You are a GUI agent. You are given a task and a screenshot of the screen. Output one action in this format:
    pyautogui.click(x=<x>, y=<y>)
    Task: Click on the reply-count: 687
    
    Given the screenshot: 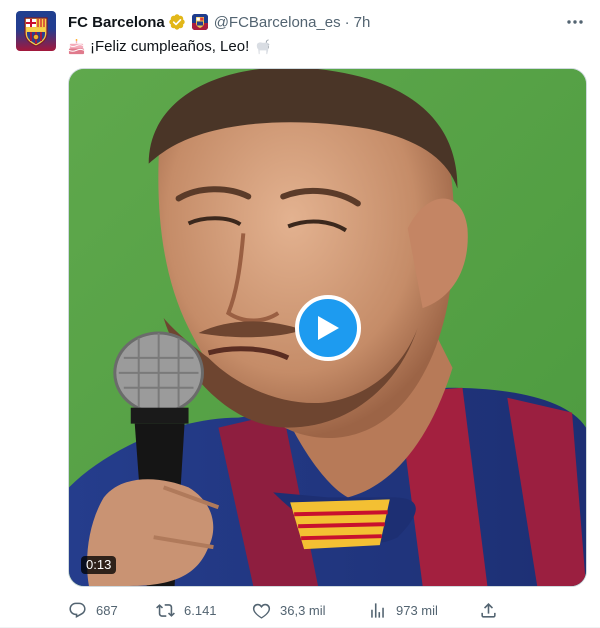 What is the action you would take?
    pyautogui.click(x=107, y=610)
    